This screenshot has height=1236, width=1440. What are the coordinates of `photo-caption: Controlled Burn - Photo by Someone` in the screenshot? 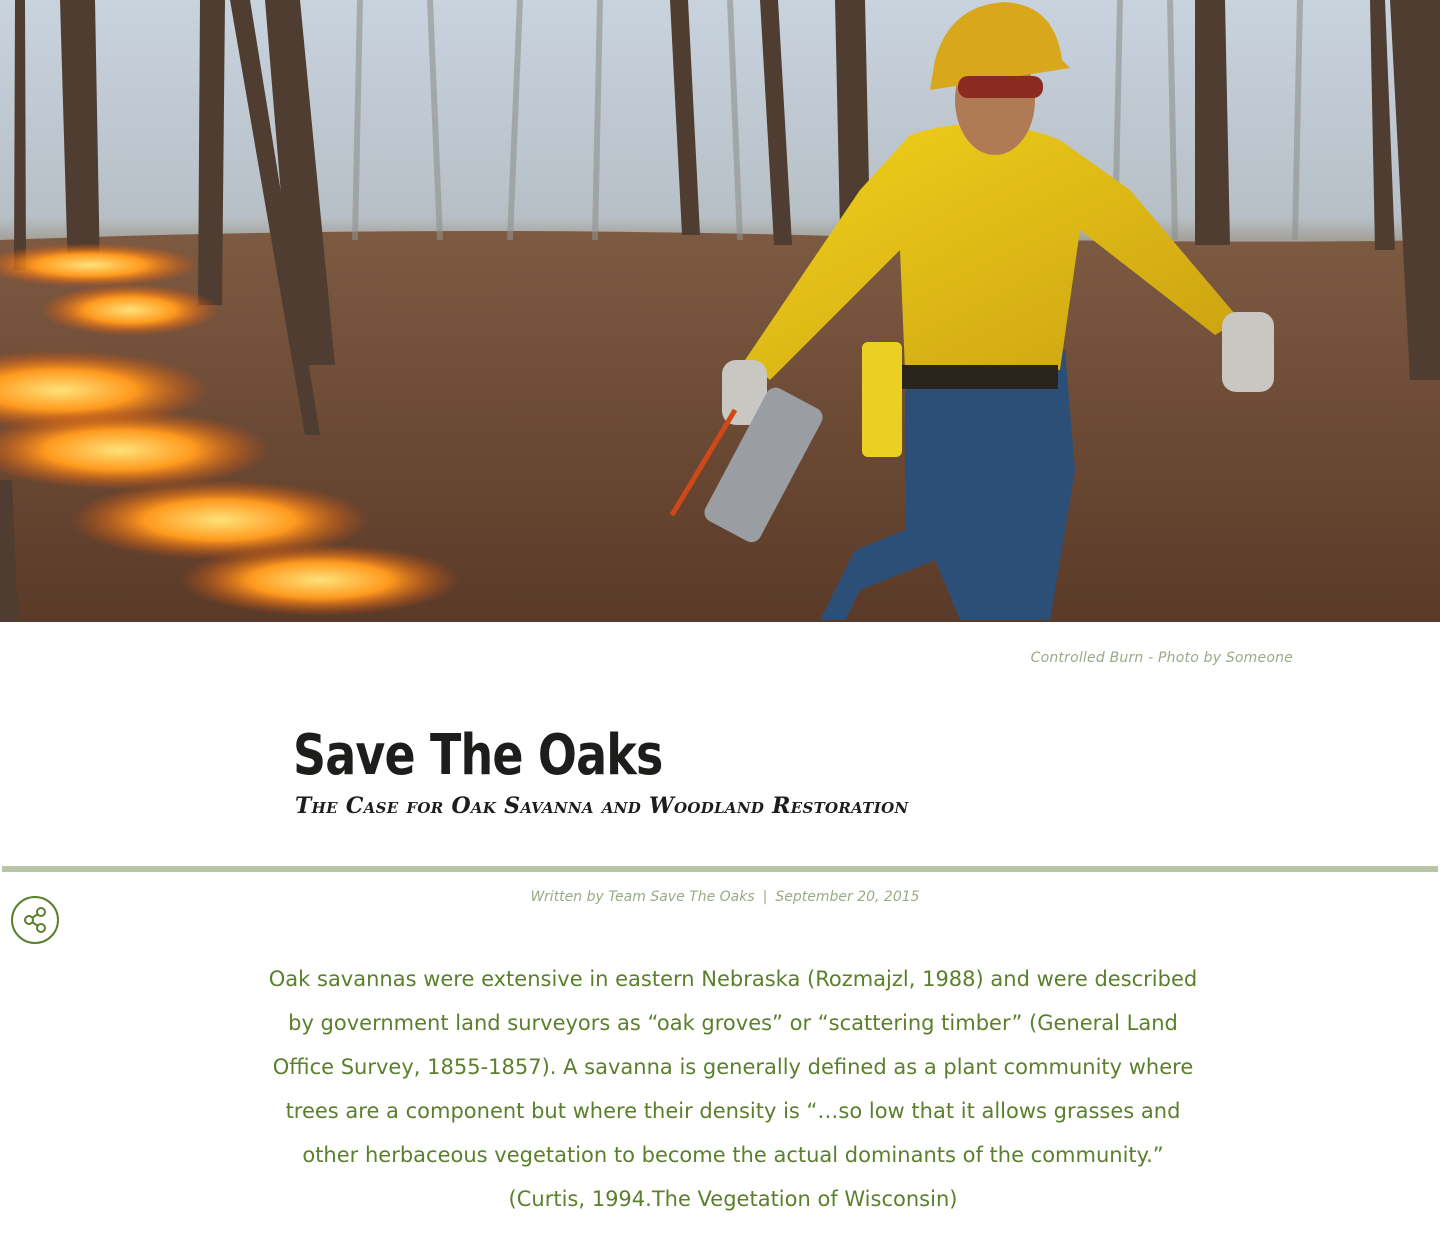 It's located at (1161, 658).